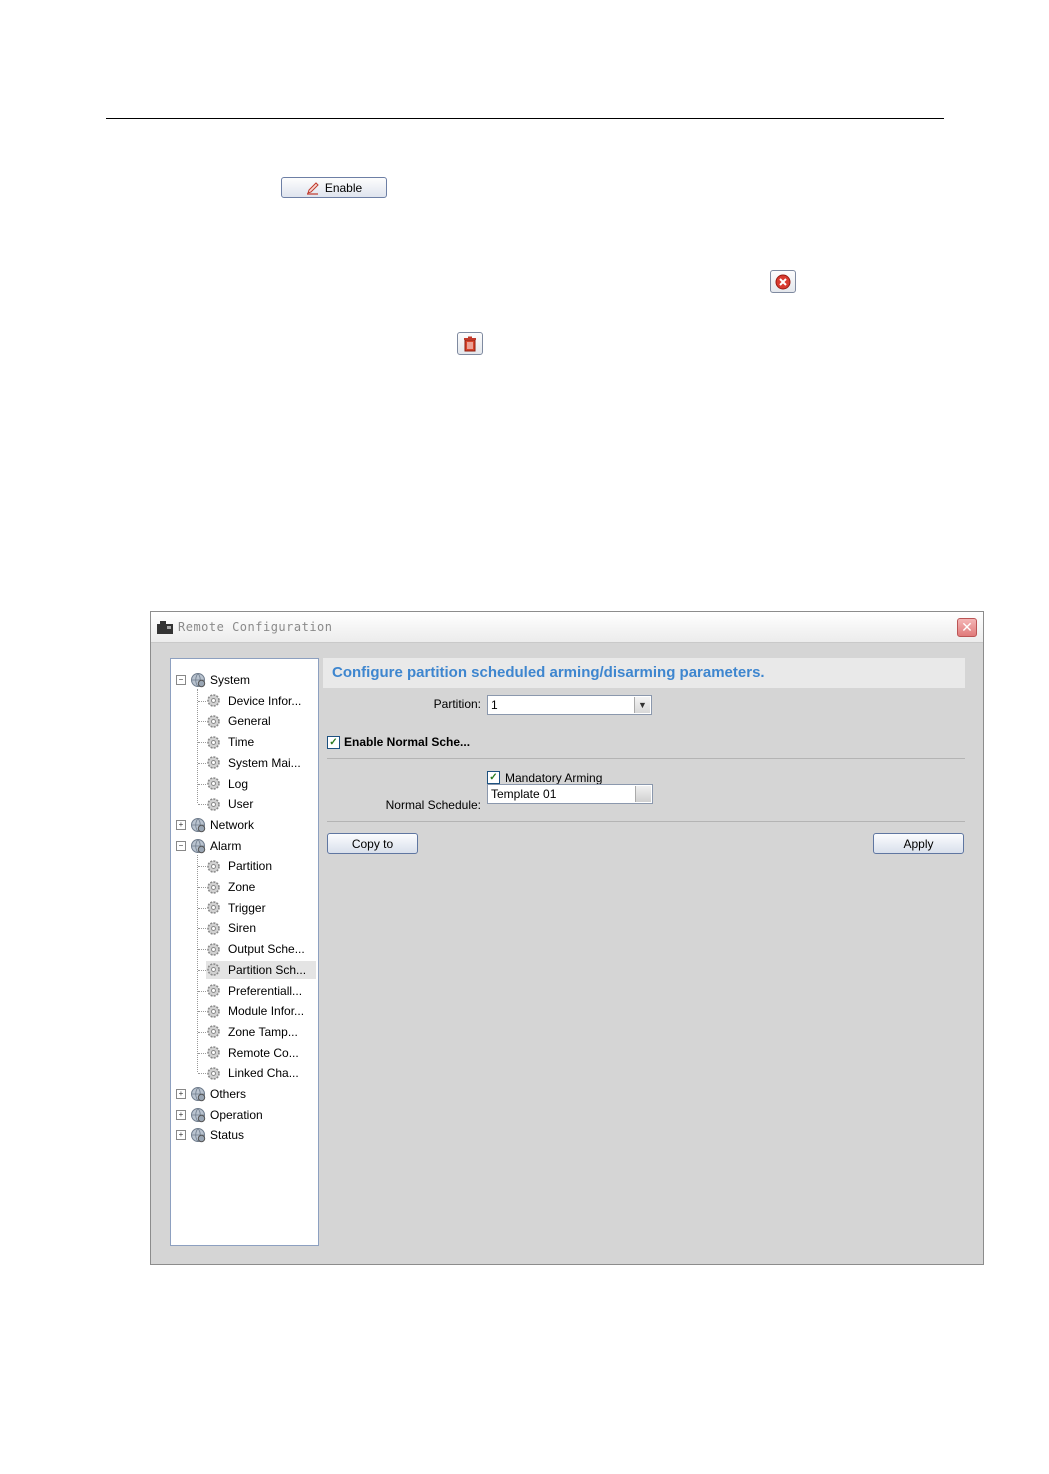  I want to click on tree-item: Log, so click(227, 784).